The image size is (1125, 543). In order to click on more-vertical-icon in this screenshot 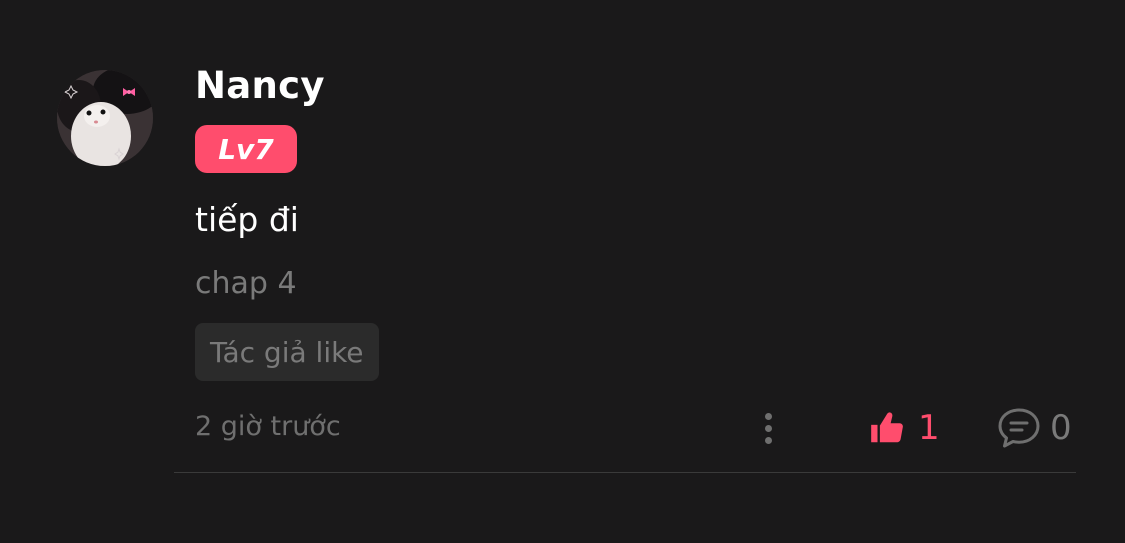, I will do `click(768, 416)`.